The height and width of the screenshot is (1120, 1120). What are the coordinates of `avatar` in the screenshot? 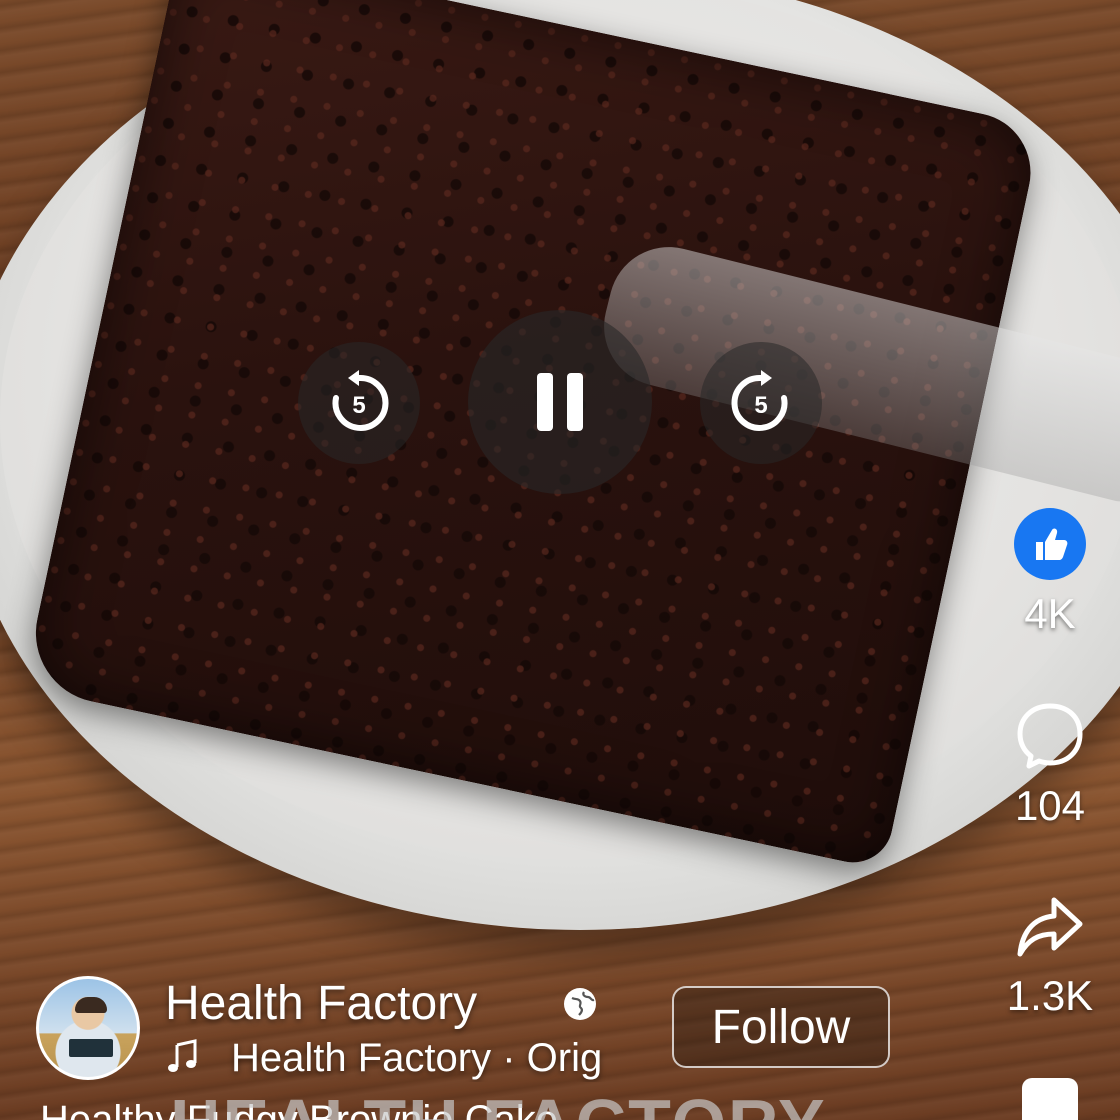 It's located at (88, 1028).